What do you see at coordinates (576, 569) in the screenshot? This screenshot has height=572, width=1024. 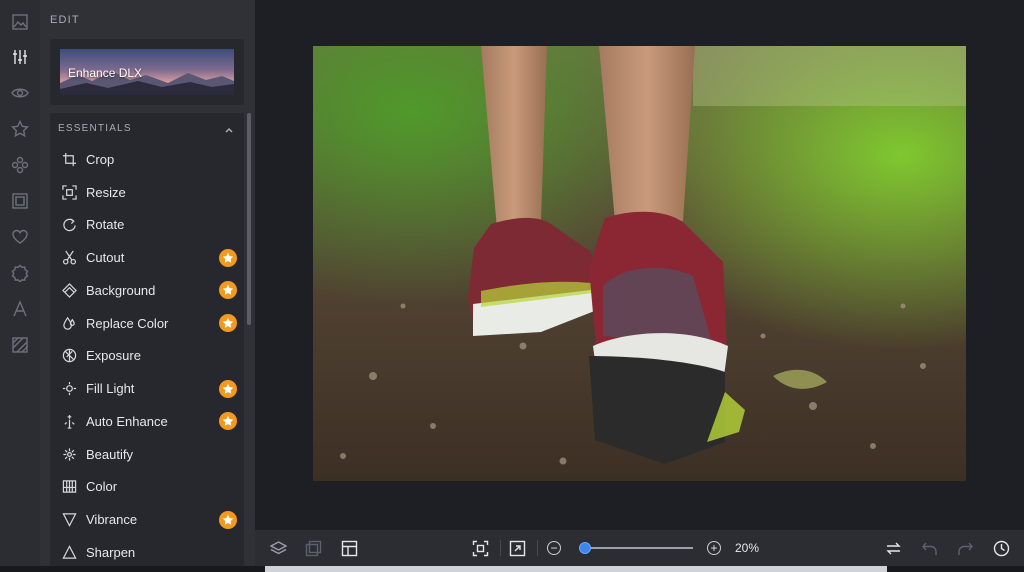 I see `horizontal-scrollbar` at bounding box center [576, 569].